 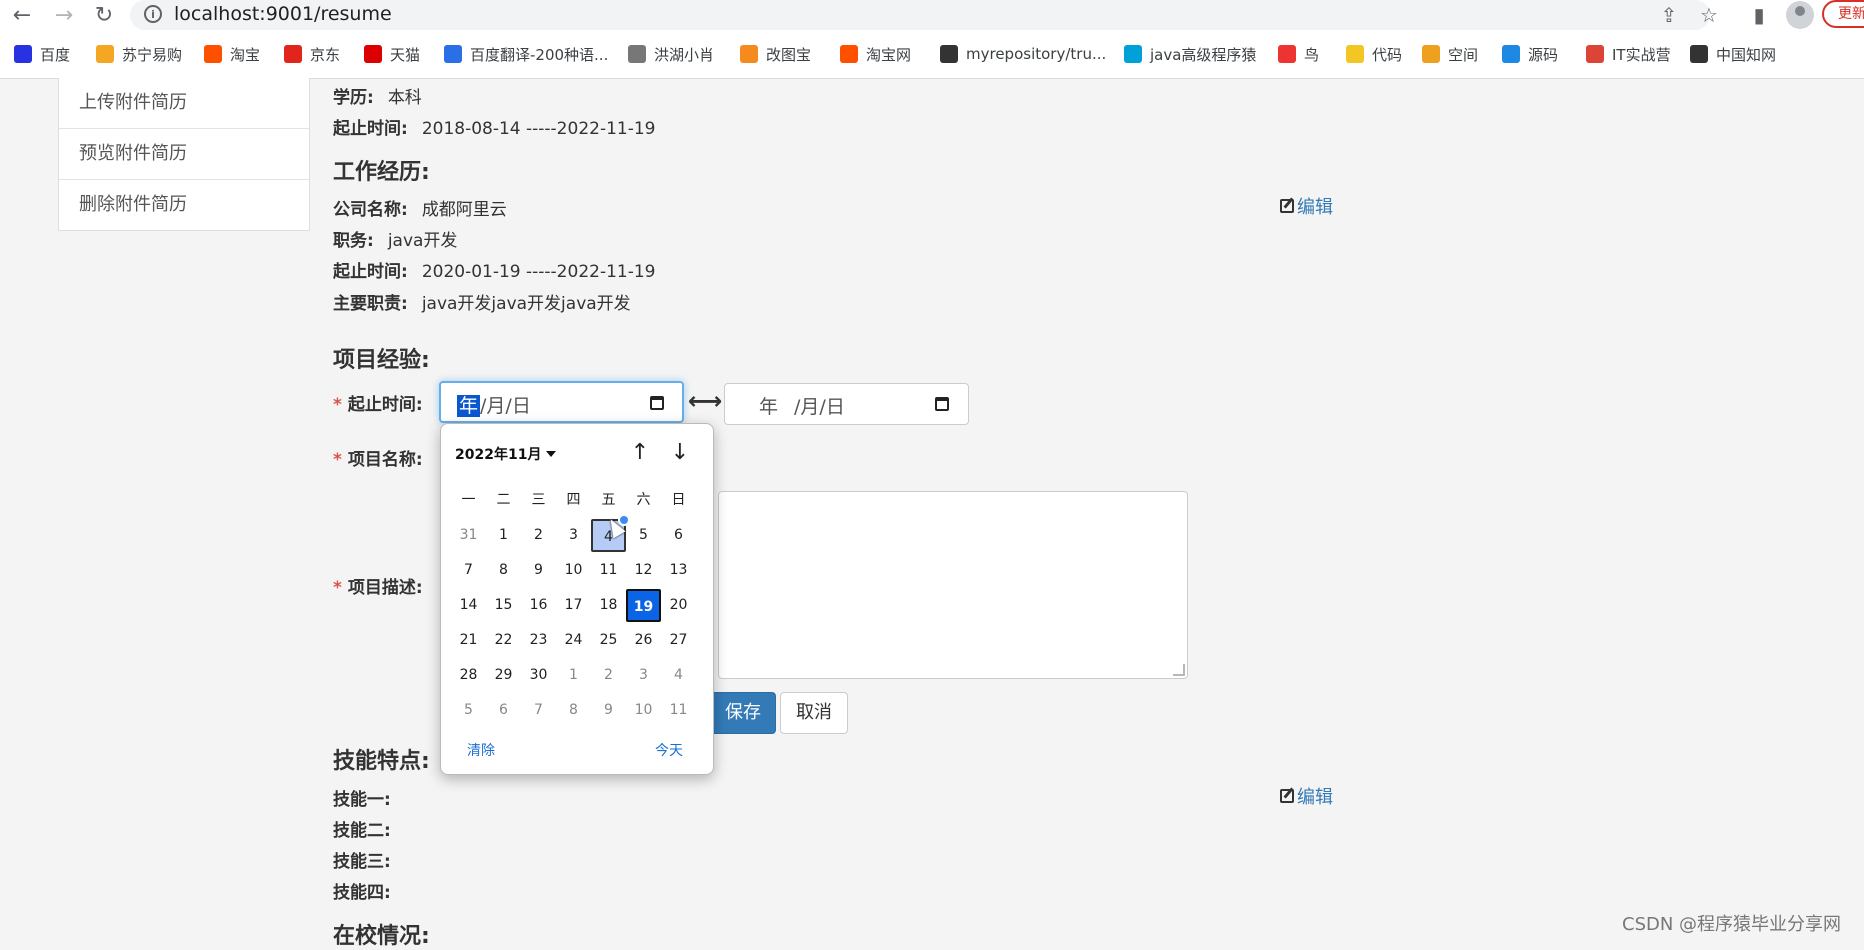 I want to click on bookmark-item: 改图宝, so click(x=775, y=54).